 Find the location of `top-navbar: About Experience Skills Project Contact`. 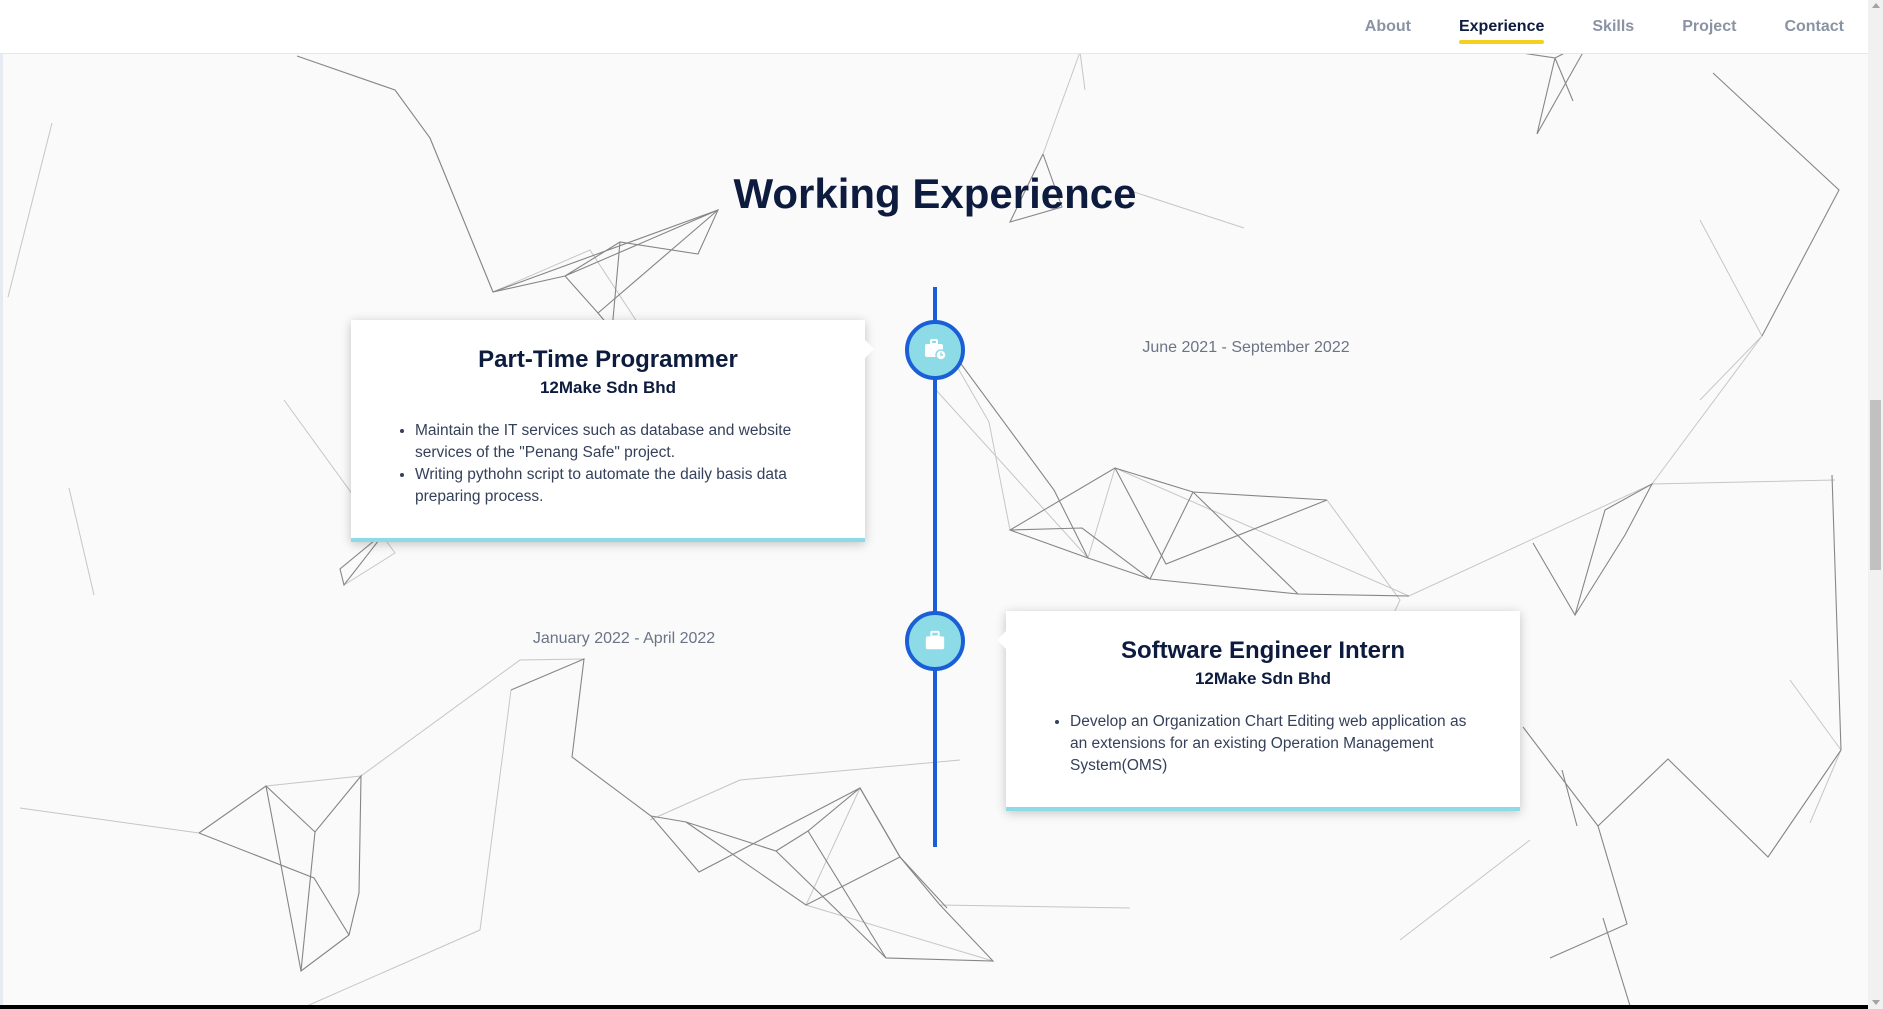

top-navbar: About Experience Skills Project Contact is located at coordinates (934, 27).